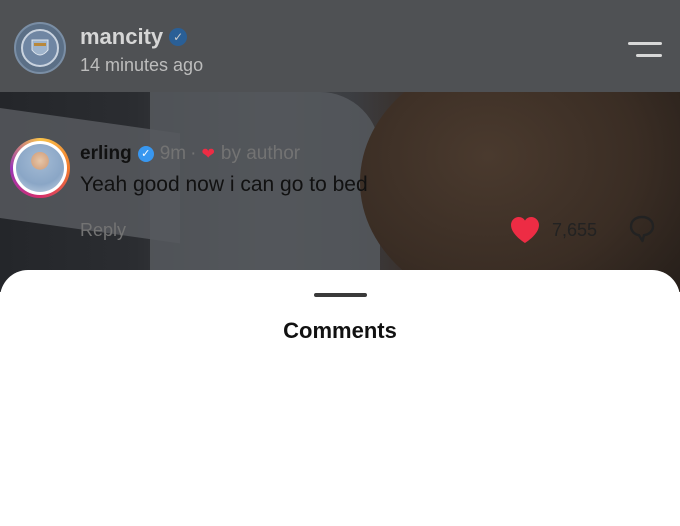  I want to click on comment-text: Yeah good now i can go to bed, so click(224, 184).